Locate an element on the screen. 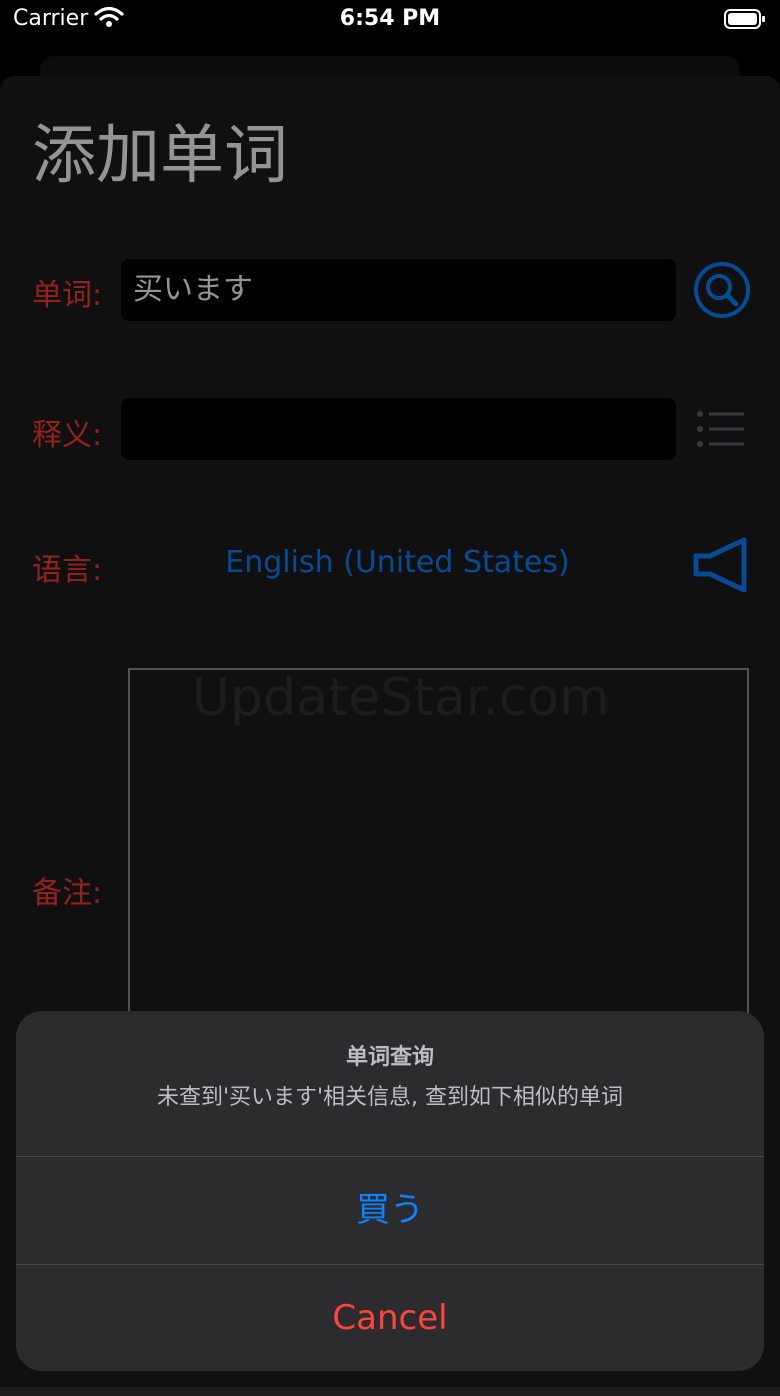  status-time: 6:54 PM is located at coordinates (390, 18).